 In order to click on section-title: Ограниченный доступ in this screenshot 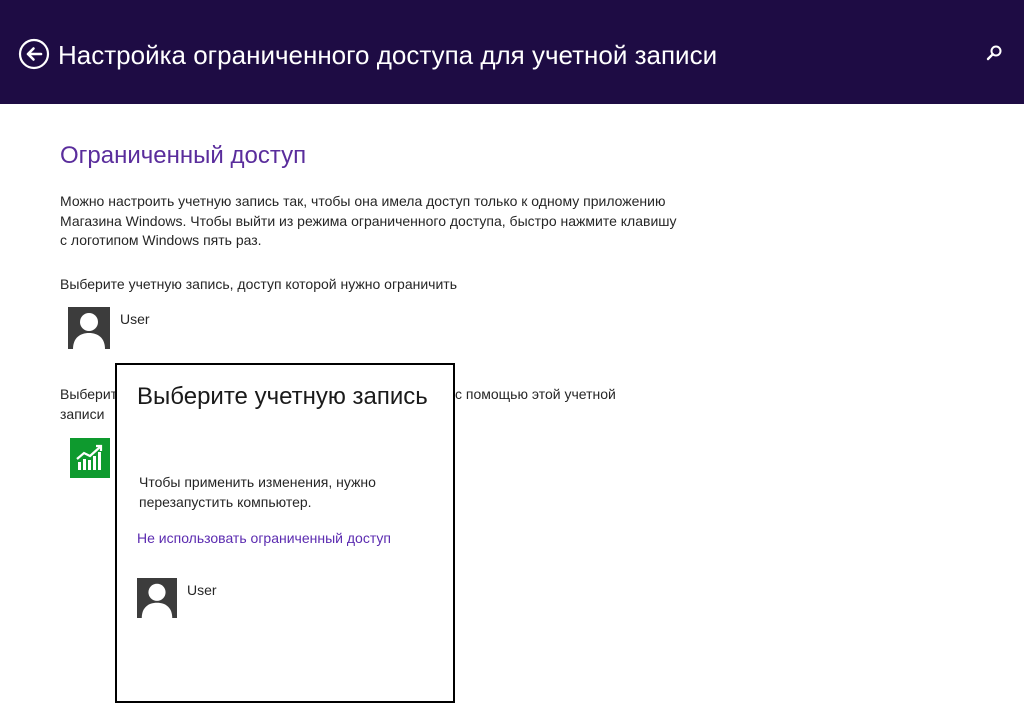, I will do `click(183, 155)`.